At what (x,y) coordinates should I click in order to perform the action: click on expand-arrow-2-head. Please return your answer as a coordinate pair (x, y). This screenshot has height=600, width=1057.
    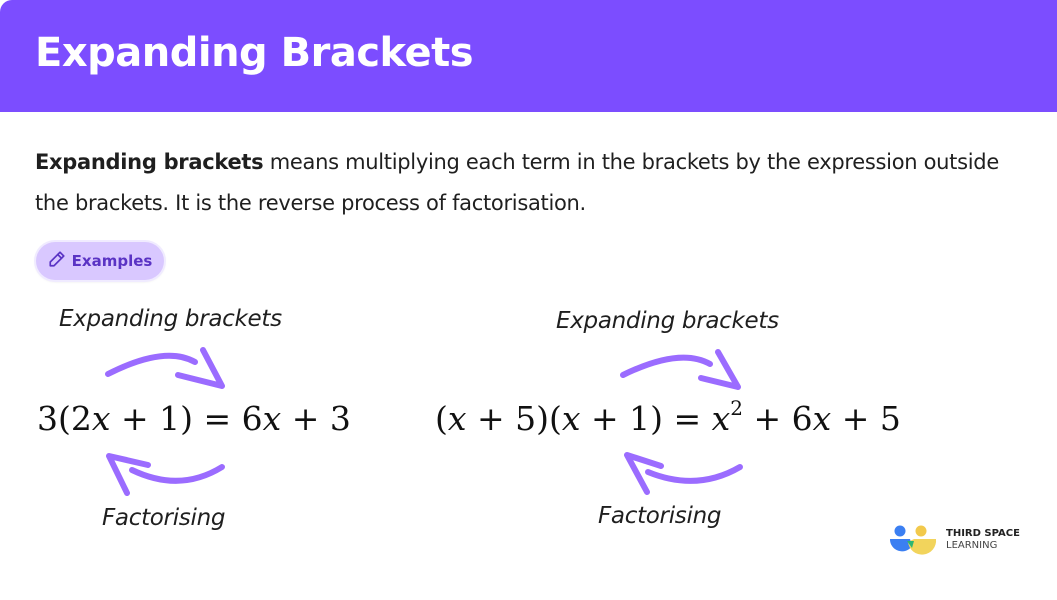
    Looking at the image, I should click on (719, 369).